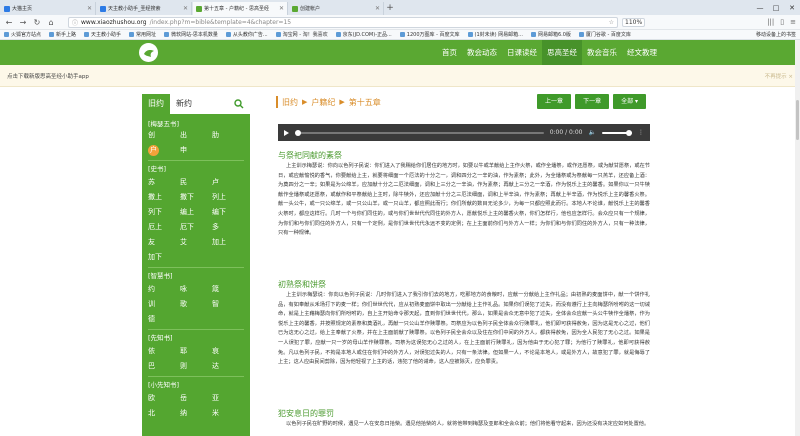  What do you see at coordinates (164, 413) in the screenshot?
I see `book-link: 北` at bounding box center [164, 413].